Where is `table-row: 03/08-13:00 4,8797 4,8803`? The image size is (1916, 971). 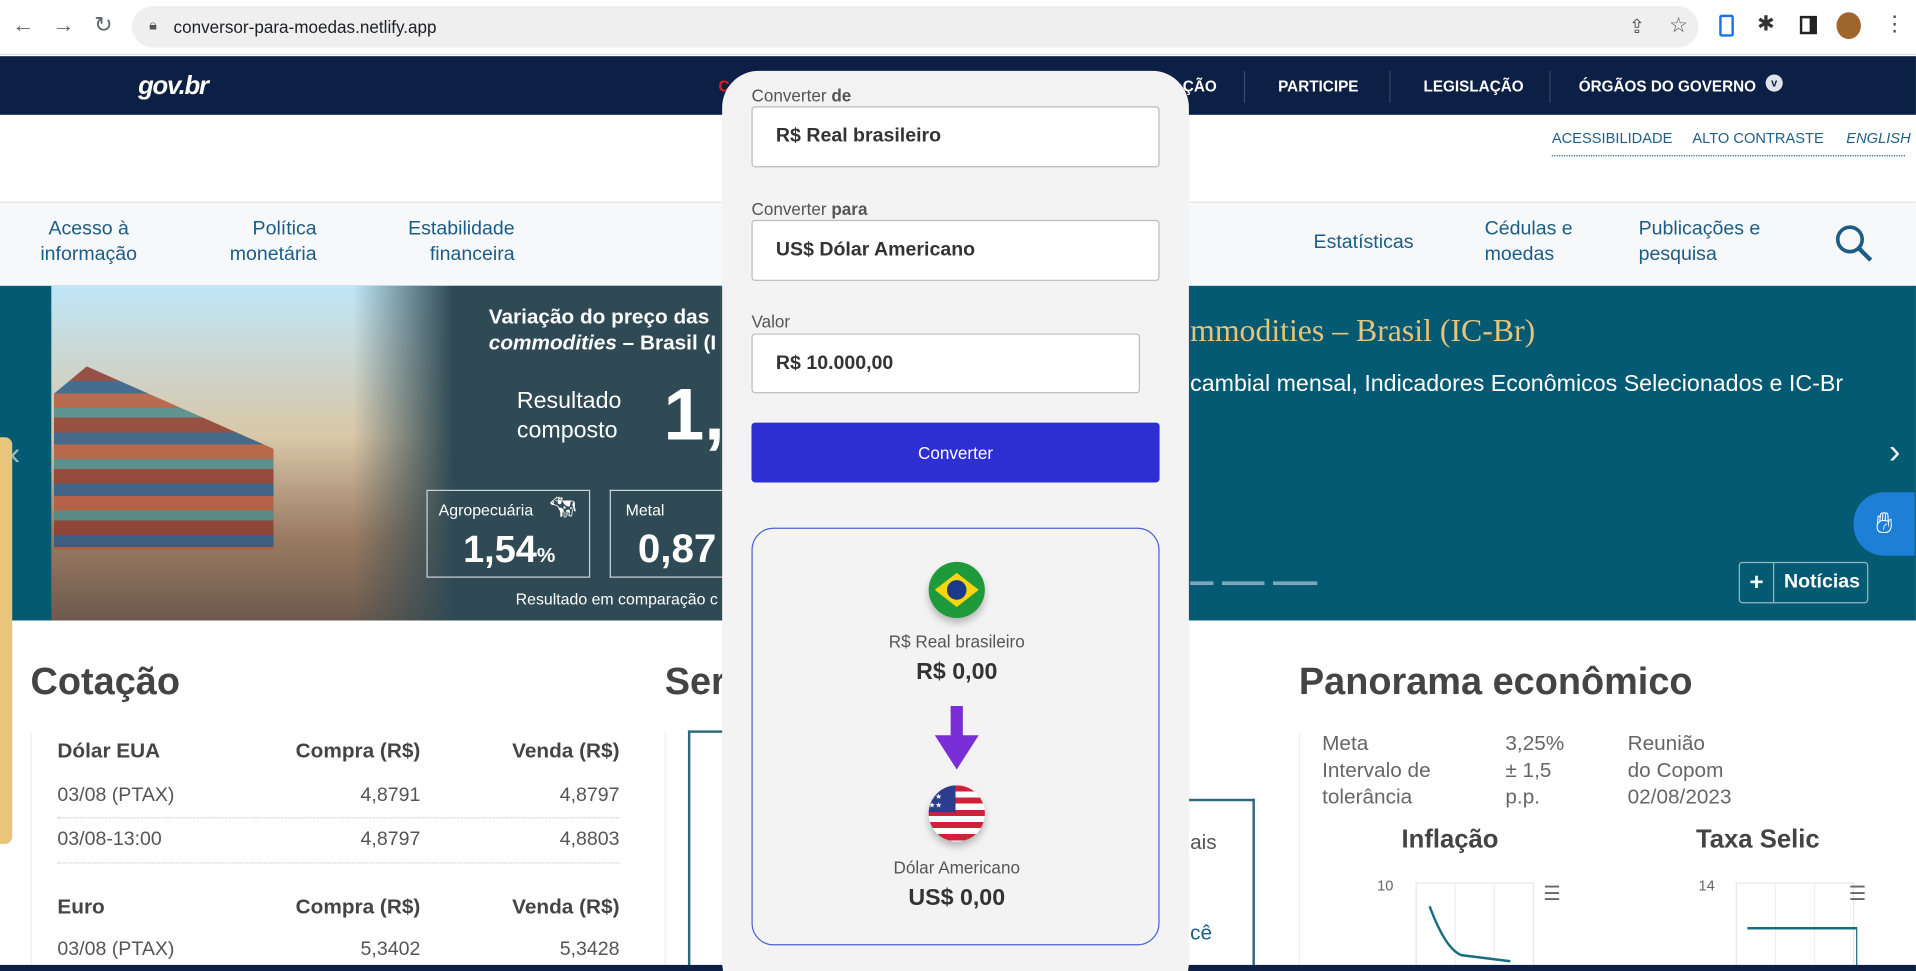 table-row: 03/08-13:00 4,8797 4,8803 is located at coordinates (338, 840).